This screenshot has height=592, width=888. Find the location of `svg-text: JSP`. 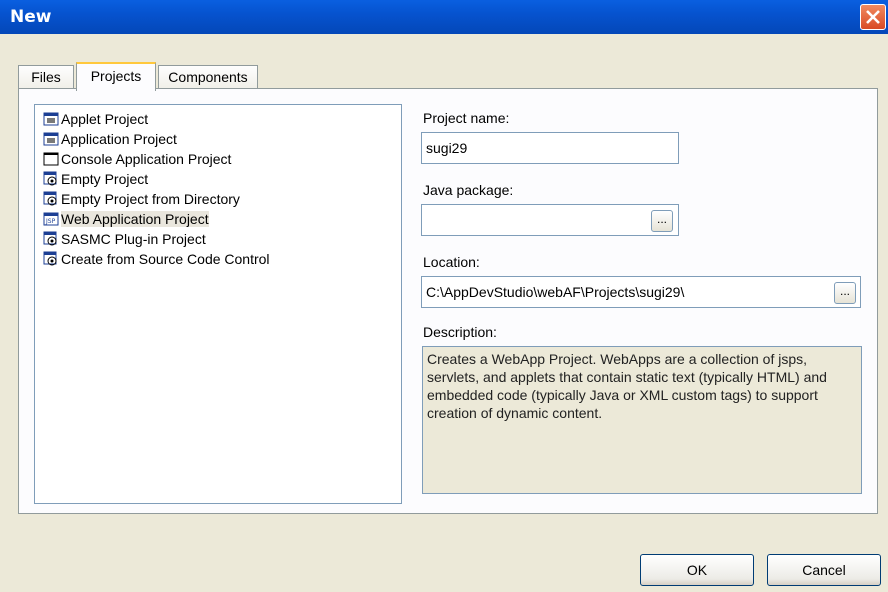

svg-text: JSP is located at coordinates (50, 221).